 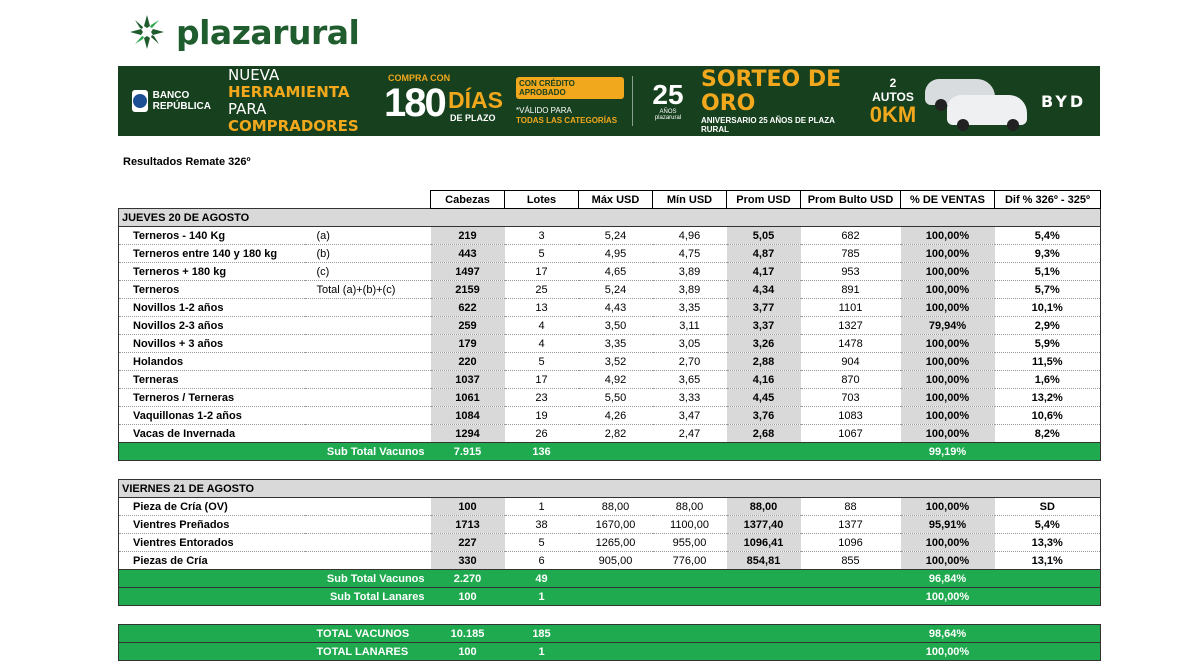 I want to click on plazarural-logo: plazarural, so click(x=243, y=32).